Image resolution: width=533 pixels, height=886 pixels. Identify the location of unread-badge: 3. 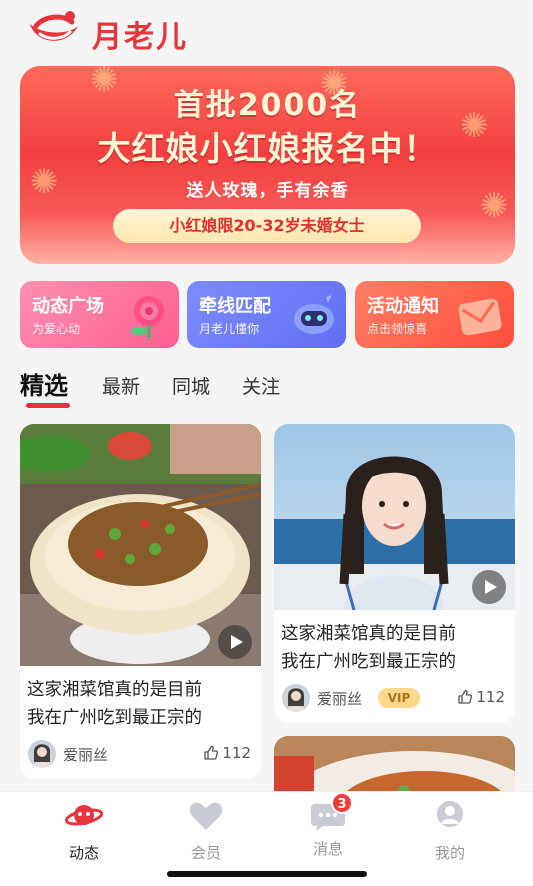
(342, 803).